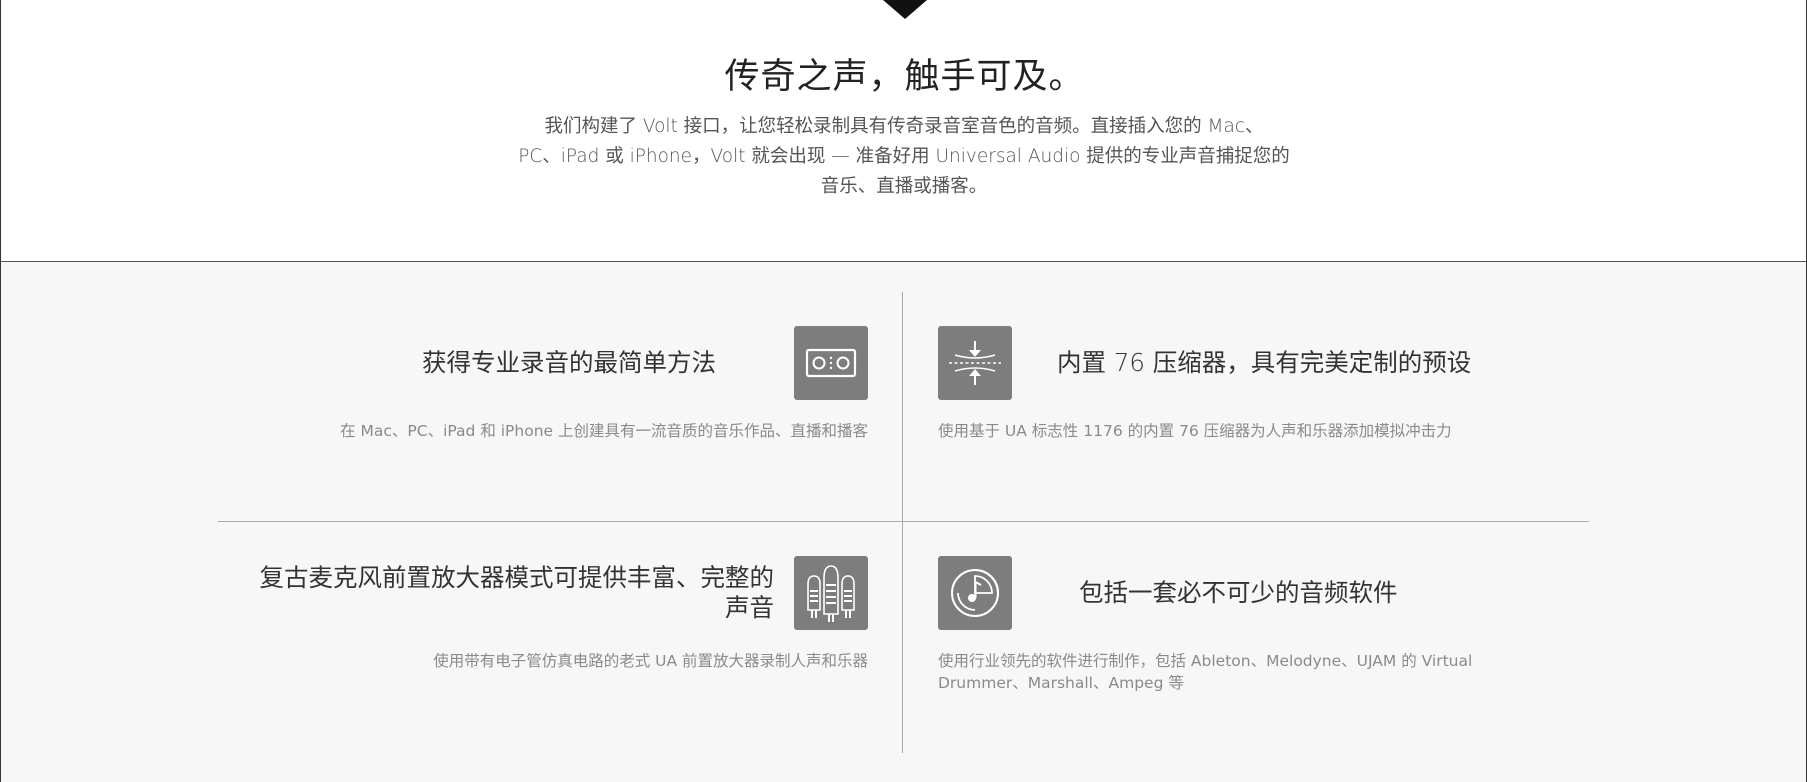  Describe the element at coordinates (904, 77) in the screenshot. I see `hero-title: 传奇之声，触手可及。` at that location.